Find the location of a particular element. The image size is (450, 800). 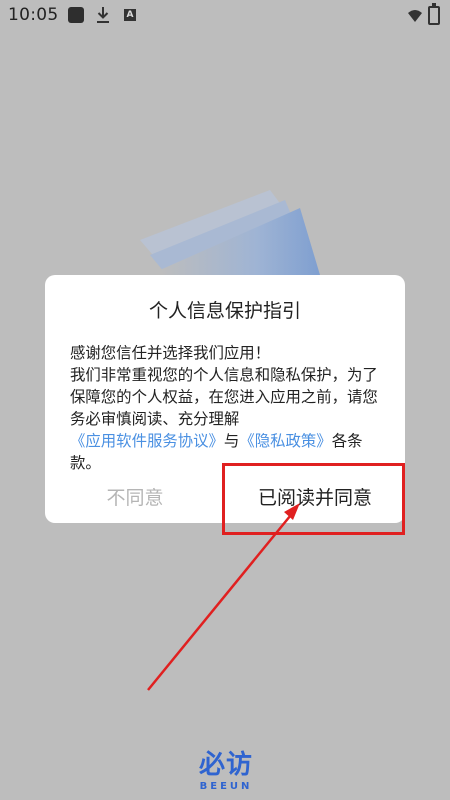

brand-logo: 必访 BEEUN is located at coordinates (226, 772).